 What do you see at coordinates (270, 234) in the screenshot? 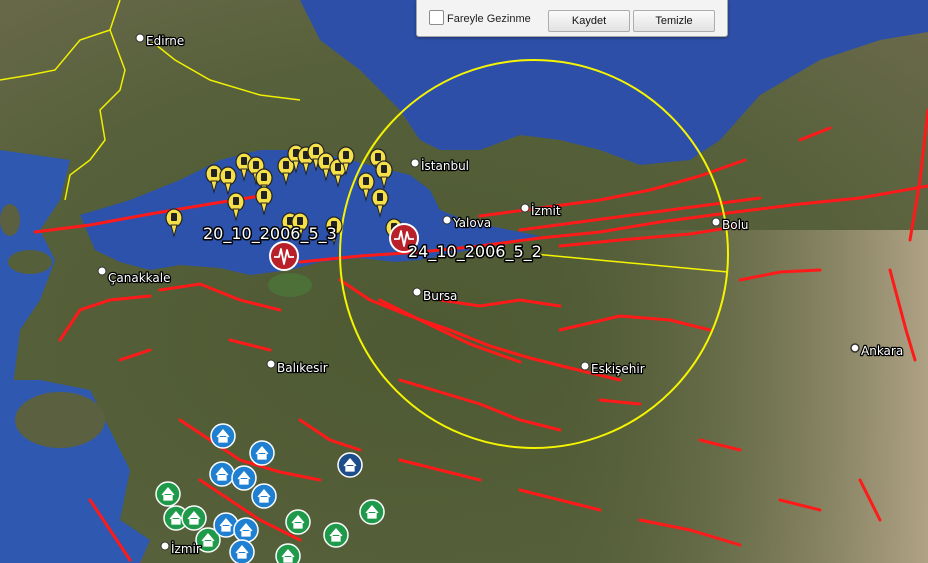
I see `earthquake-label: 20_10_2006_5_3` at bounding box center [270, 234].